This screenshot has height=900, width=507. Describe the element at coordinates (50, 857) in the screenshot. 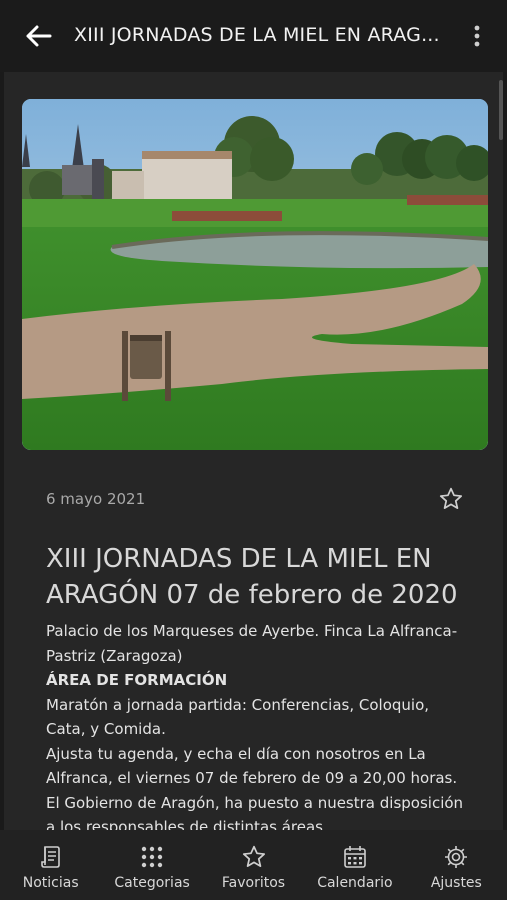

I see `news-icon` at that location.